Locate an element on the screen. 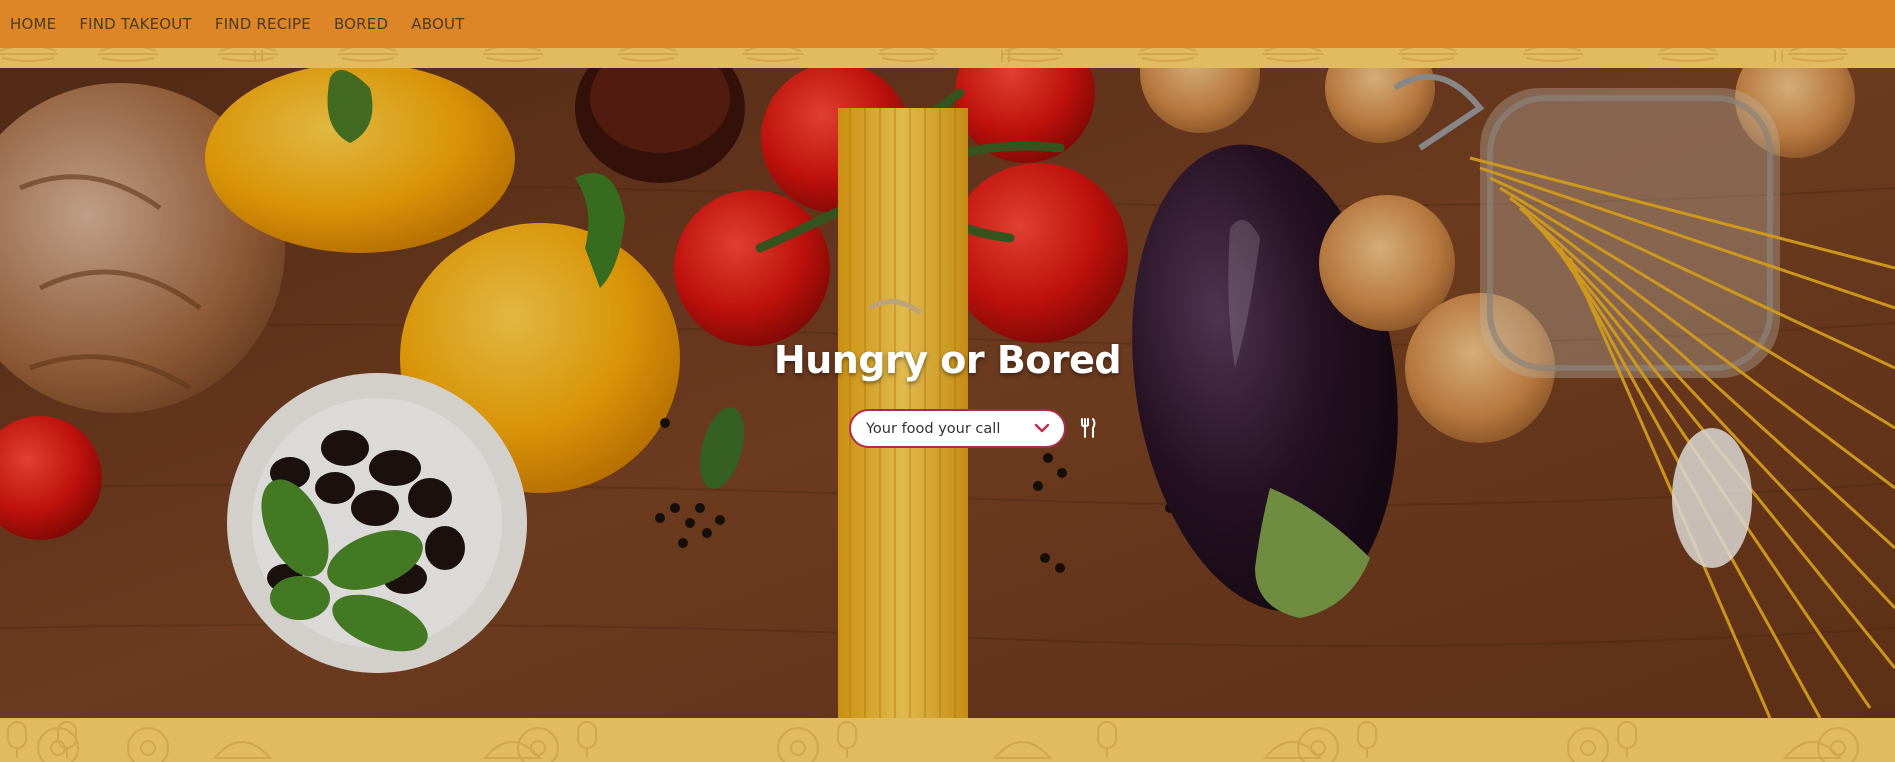  food-pattern-strip-top is located at coordinates (947, 58).